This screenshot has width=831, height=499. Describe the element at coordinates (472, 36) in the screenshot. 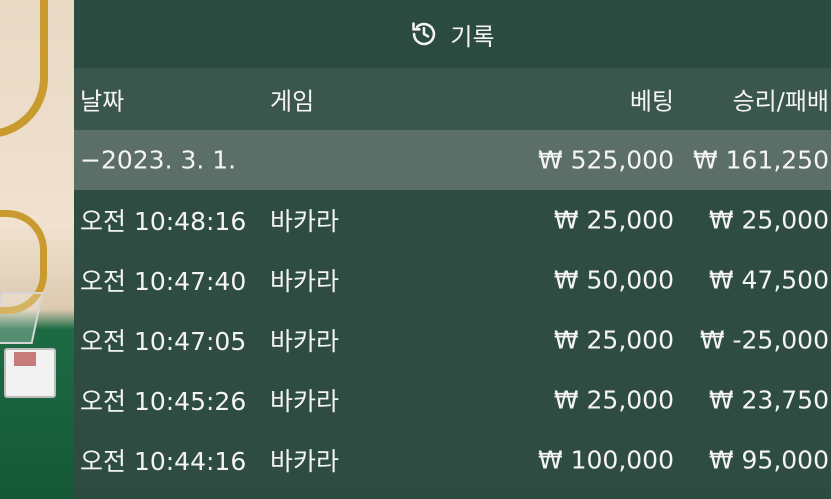

I see `page-title: 기록` at that location.